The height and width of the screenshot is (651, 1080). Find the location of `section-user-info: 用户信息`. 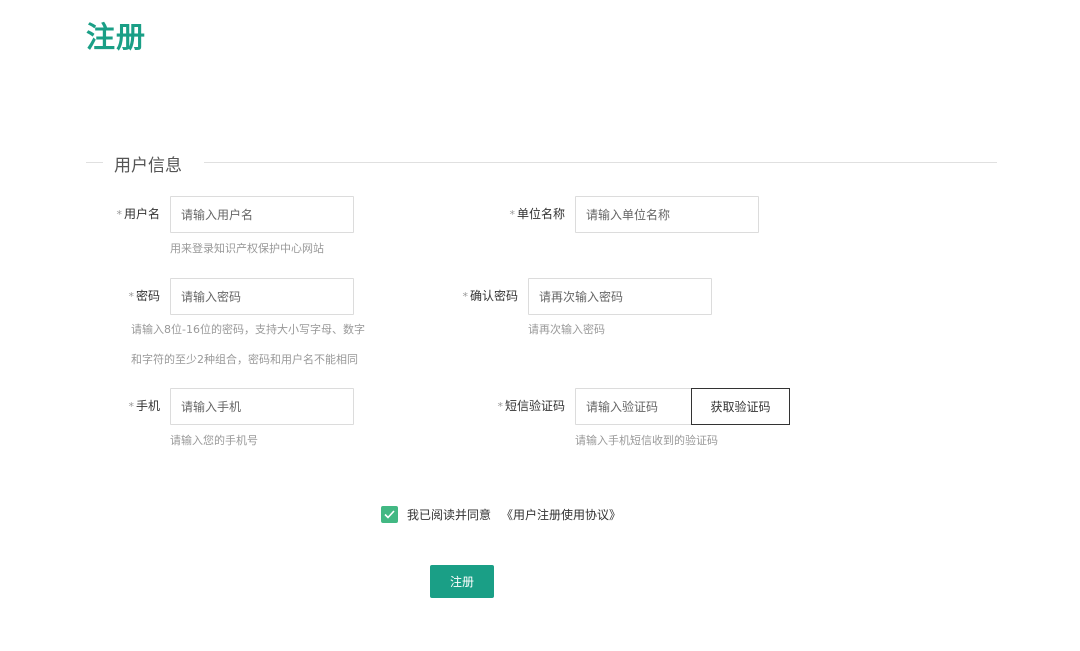

section-user-info: 用户信息 is located at coordinates (541, 163).